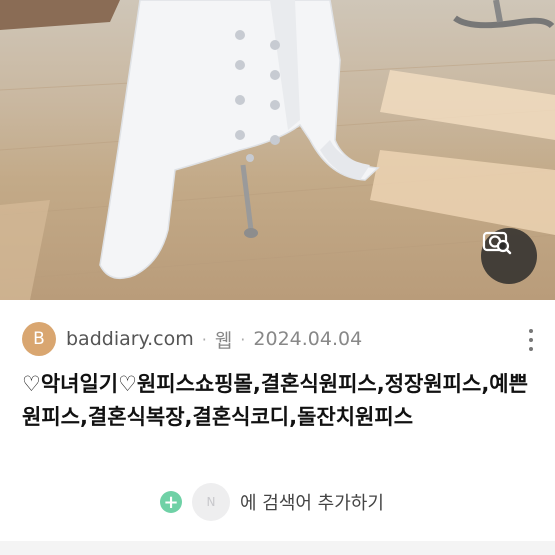  What do you see at coordinates (531, 340) in the screenshot?
I see `more-options-button` at bounding box center [531, 340].